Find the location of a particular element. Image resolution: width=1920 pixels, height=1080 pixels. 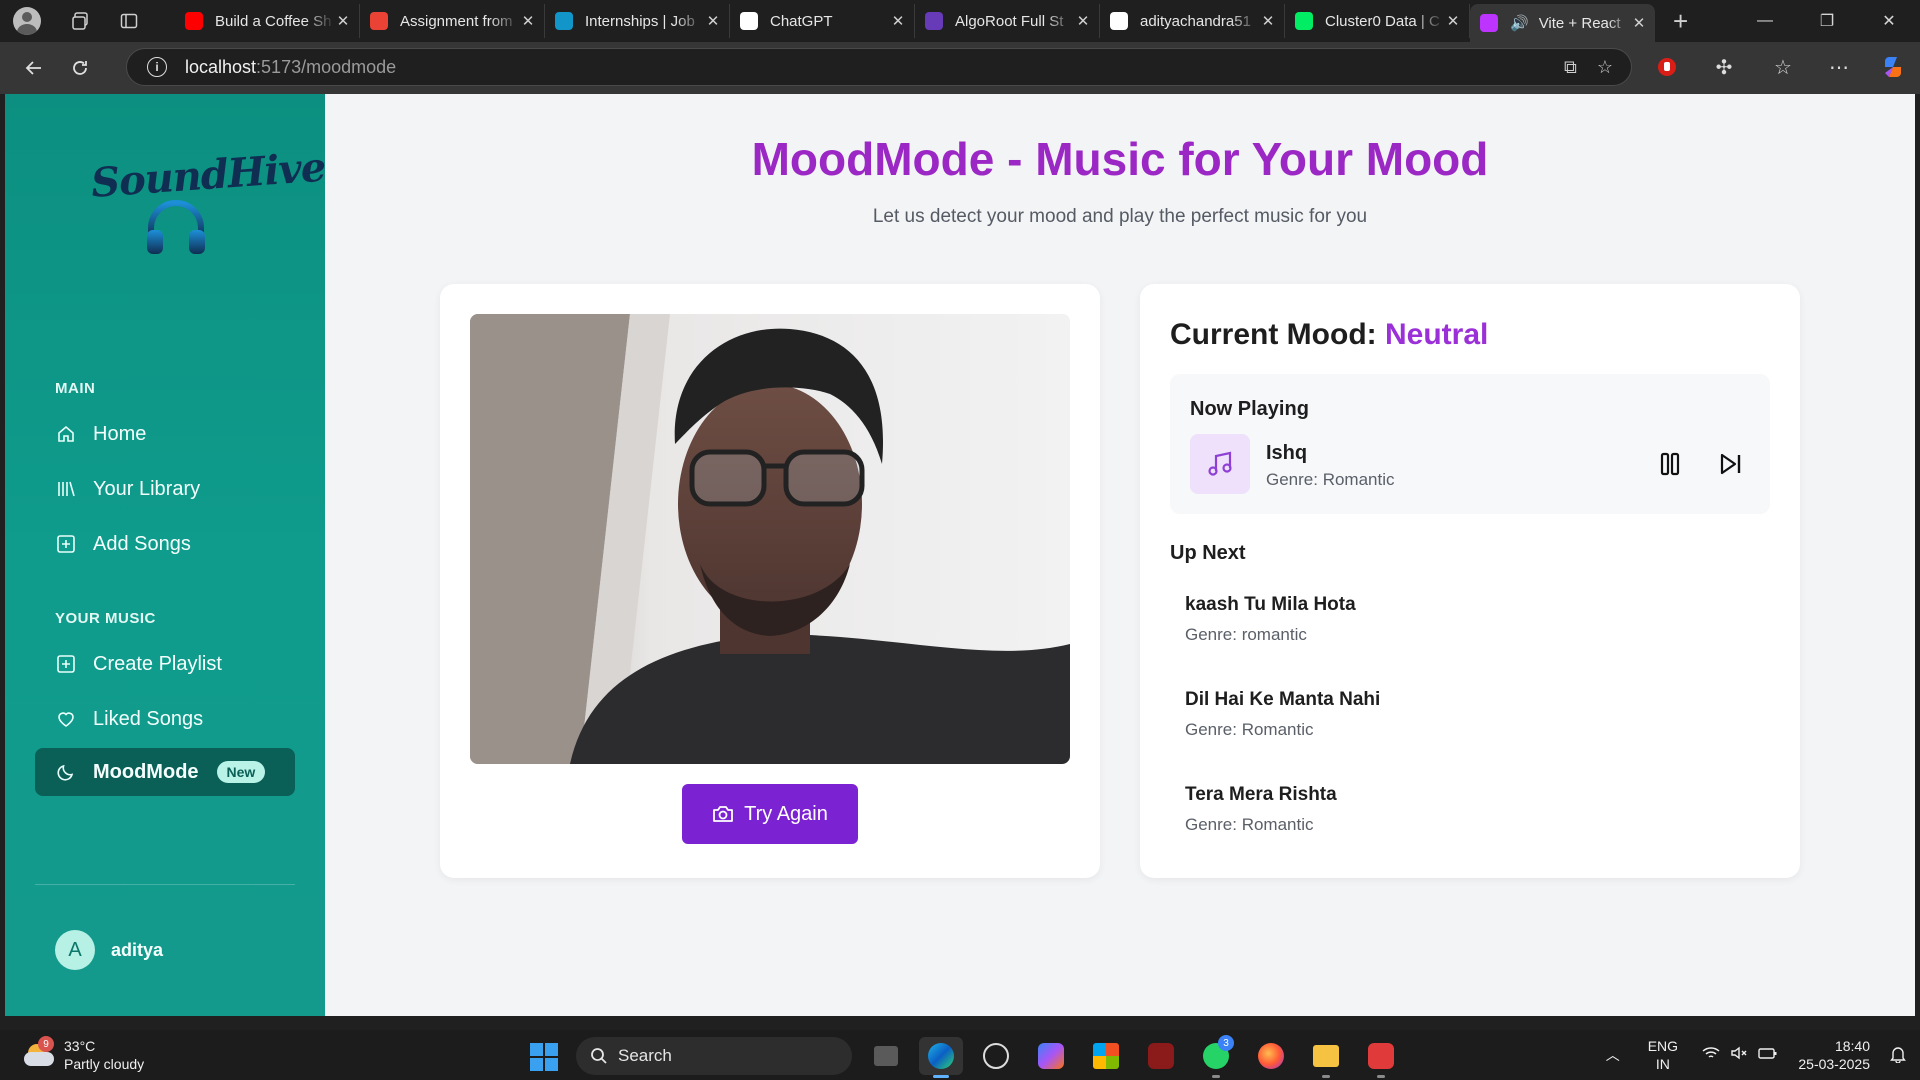

user-profile: A aditya is located at coordinates (109, 950).